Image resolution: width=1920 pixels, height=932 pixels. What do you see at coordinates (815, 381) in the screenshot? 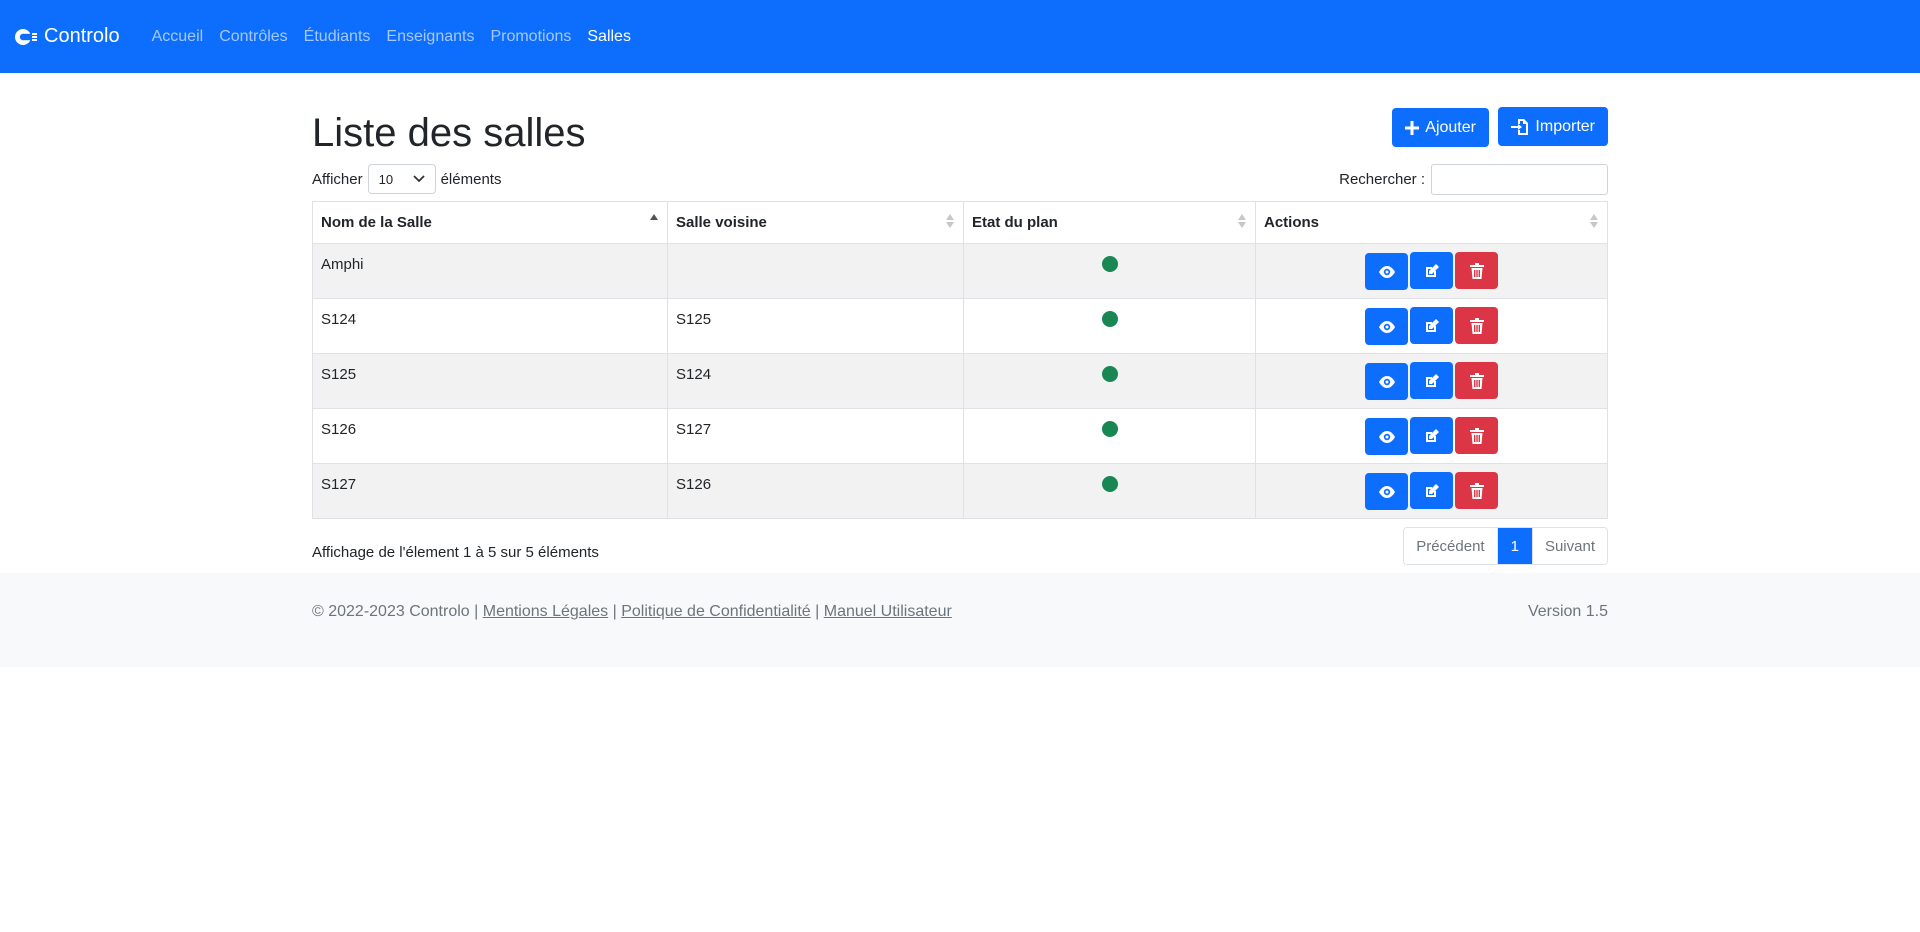
I see `cell-neighbor: S124` at bounding box center [815, 381].